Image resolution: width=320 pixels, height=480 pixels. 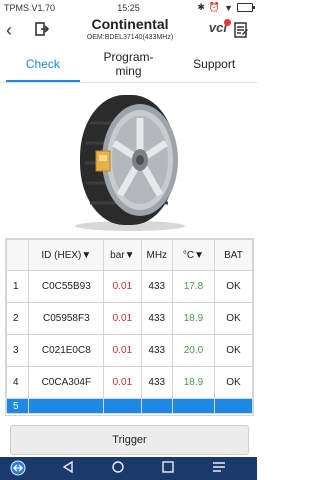 I want to click on remote-support-icon, so click(x=18, y=468).